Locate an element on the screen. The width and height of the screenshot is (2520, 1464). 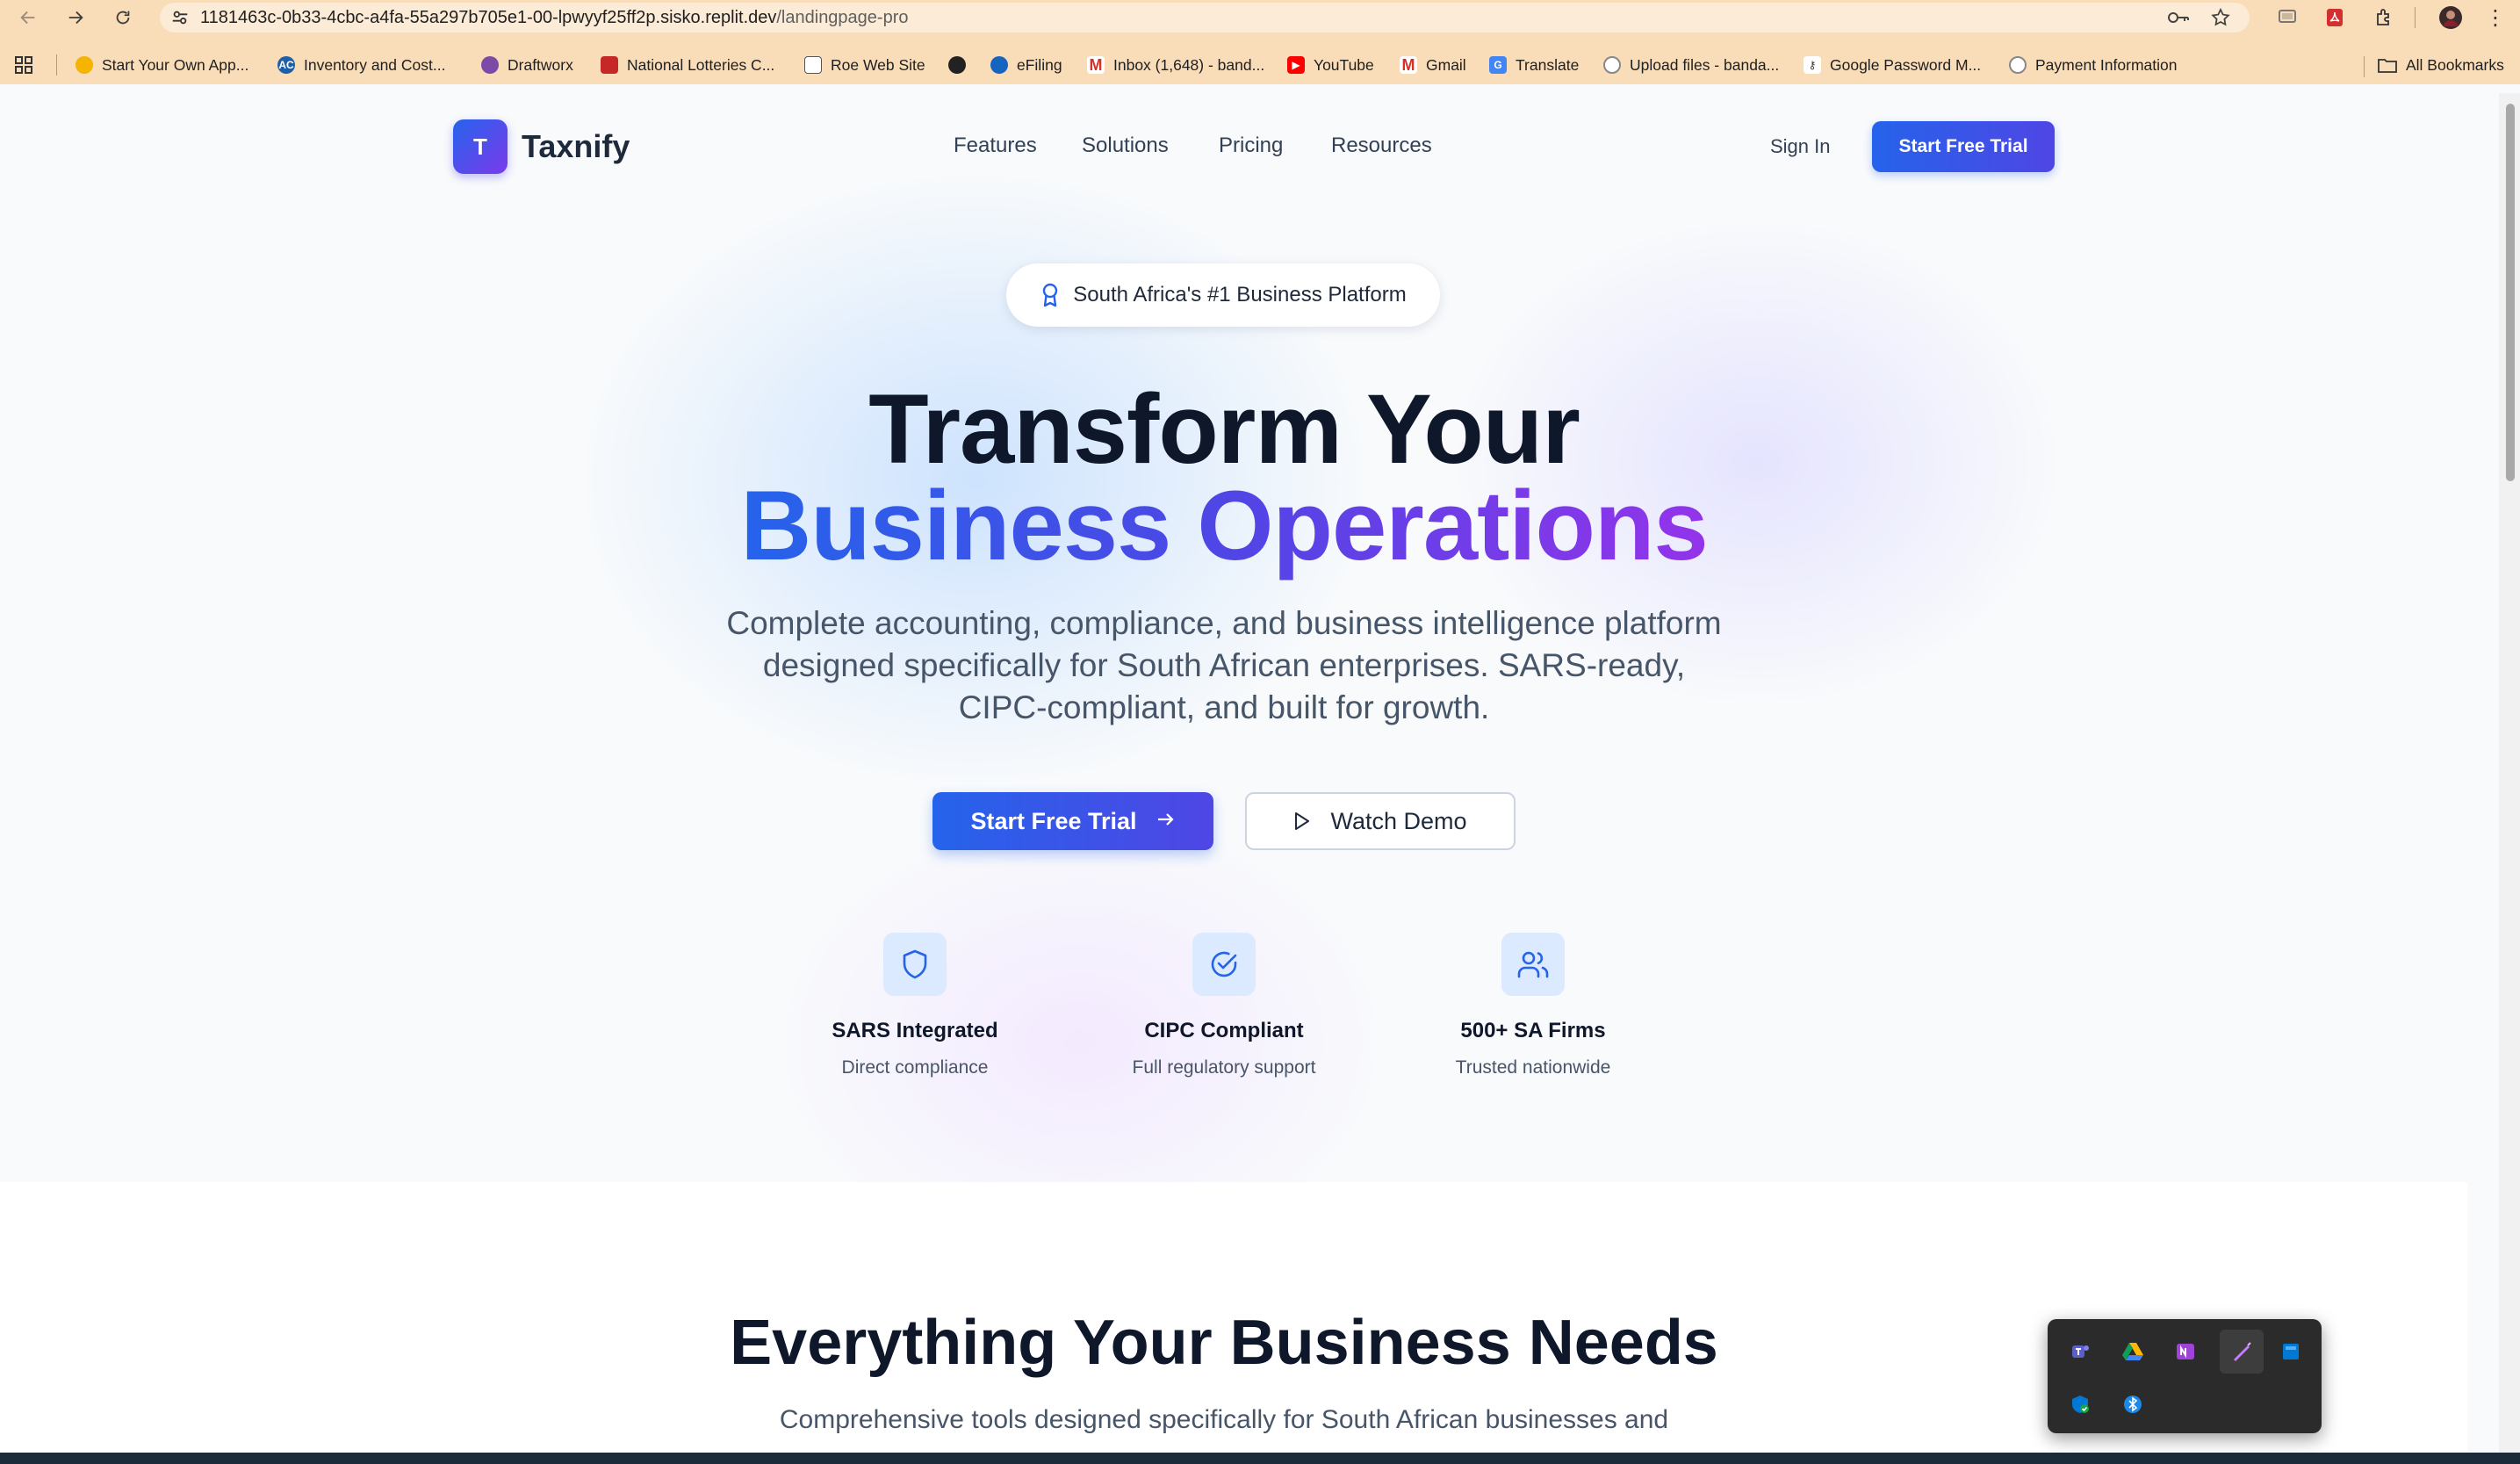
browser-menu-icon: ⋮ is located at coordinates (2495, 17).